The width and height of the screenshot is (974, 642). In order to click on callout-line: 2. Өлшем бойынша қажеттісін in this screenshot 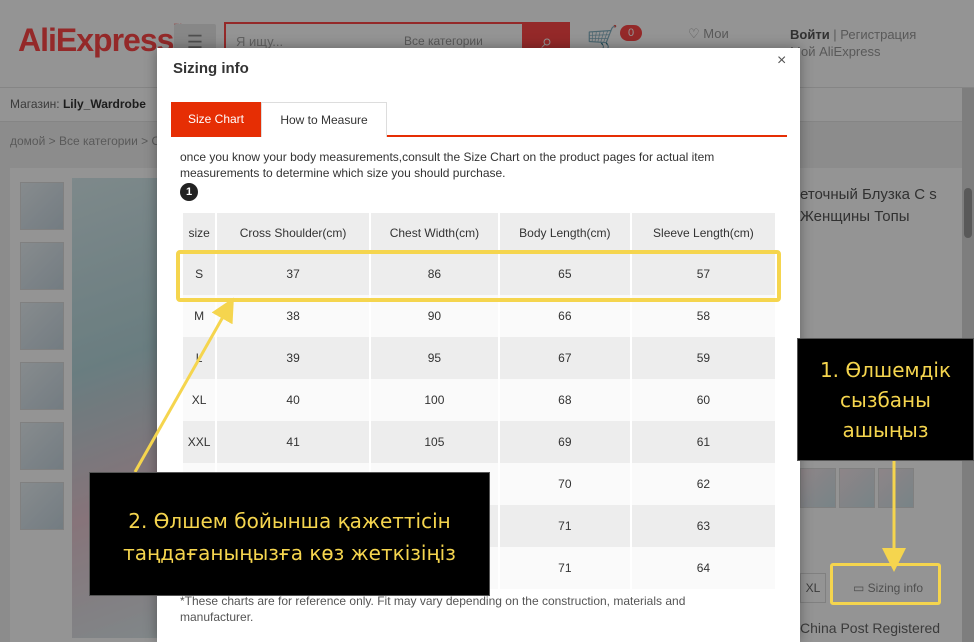, I will do `click(289, 521)`.